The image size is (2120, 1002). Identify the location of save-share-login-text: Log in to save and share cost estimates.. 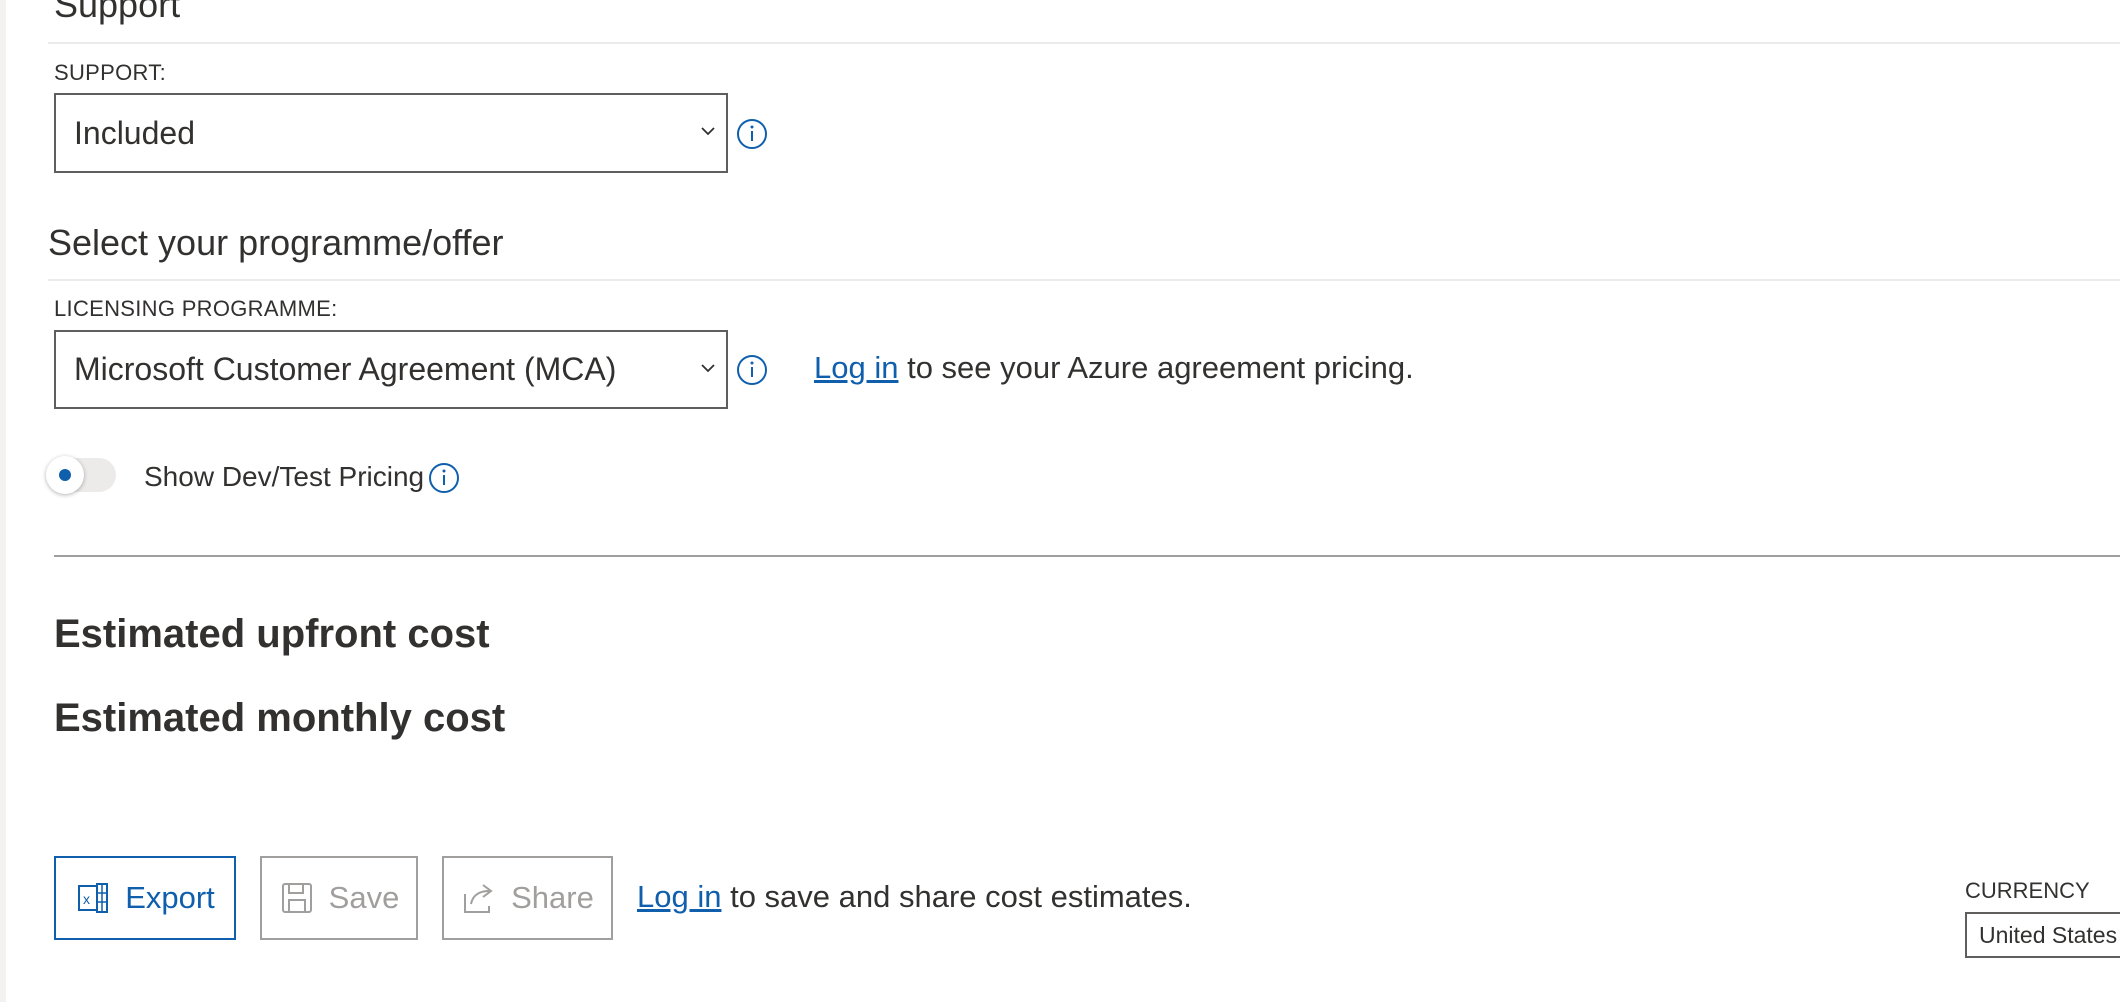
(914, 897).